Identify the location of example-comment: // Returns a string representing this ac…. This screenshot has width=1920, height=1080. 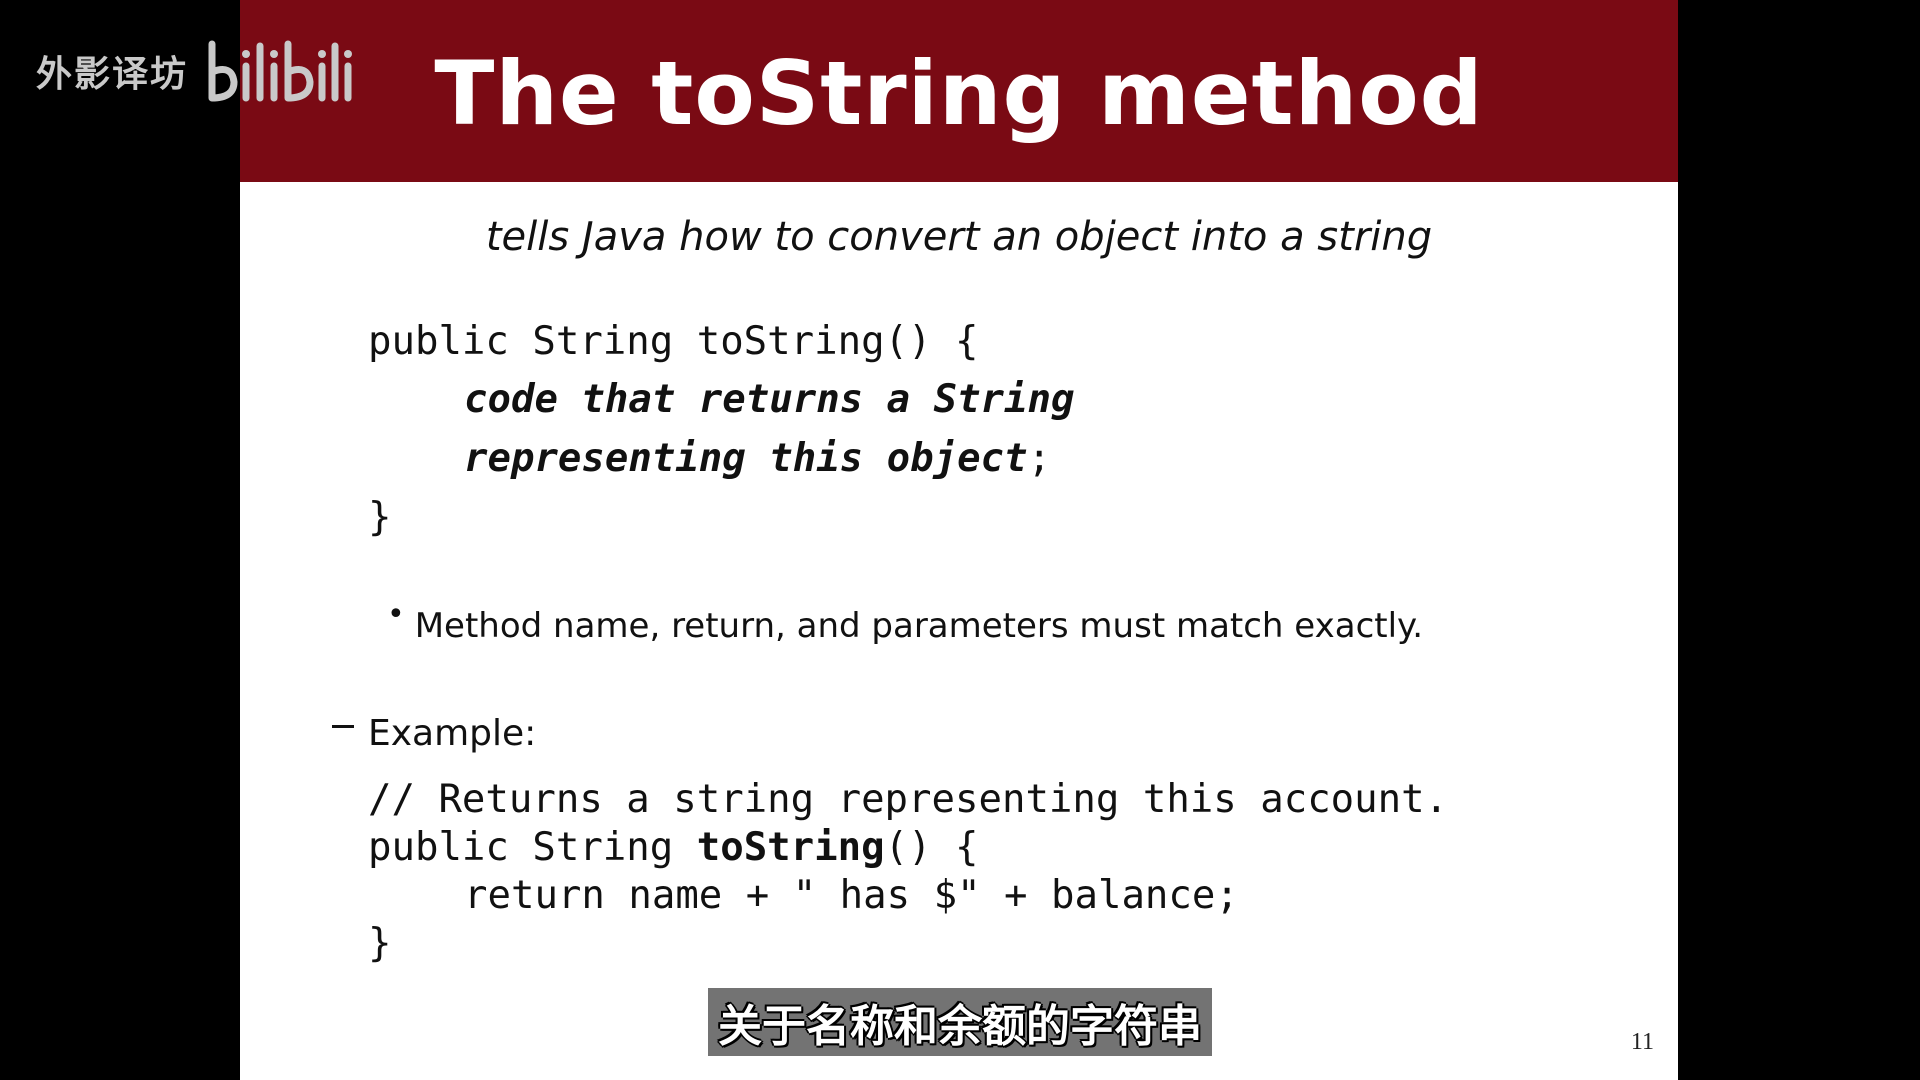
(908, 799).